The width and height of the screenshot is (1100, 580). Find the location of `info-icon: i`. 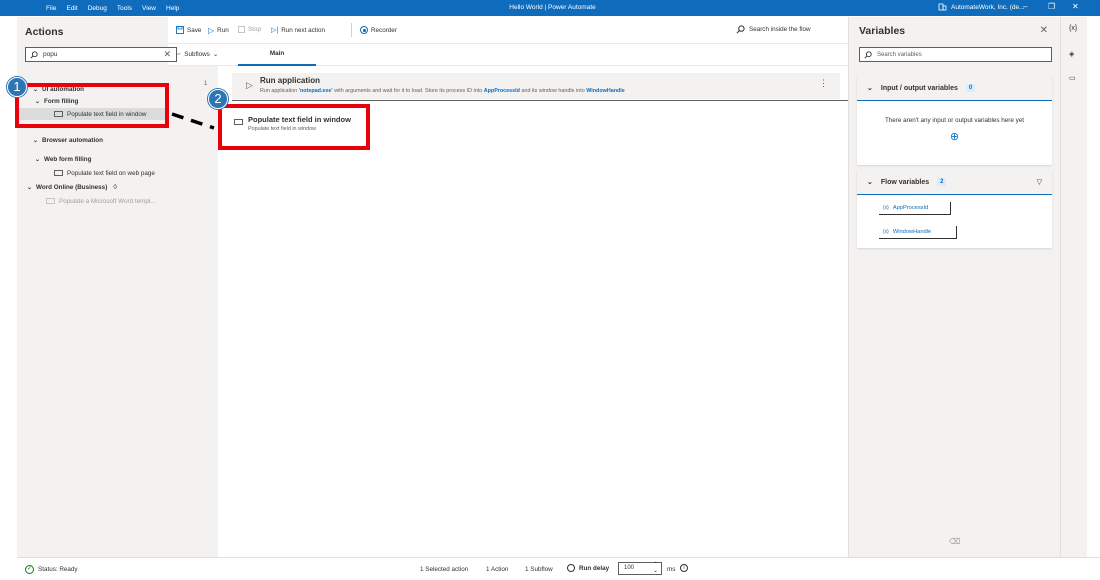

info-icon: i is located at coordinates (684, 568).